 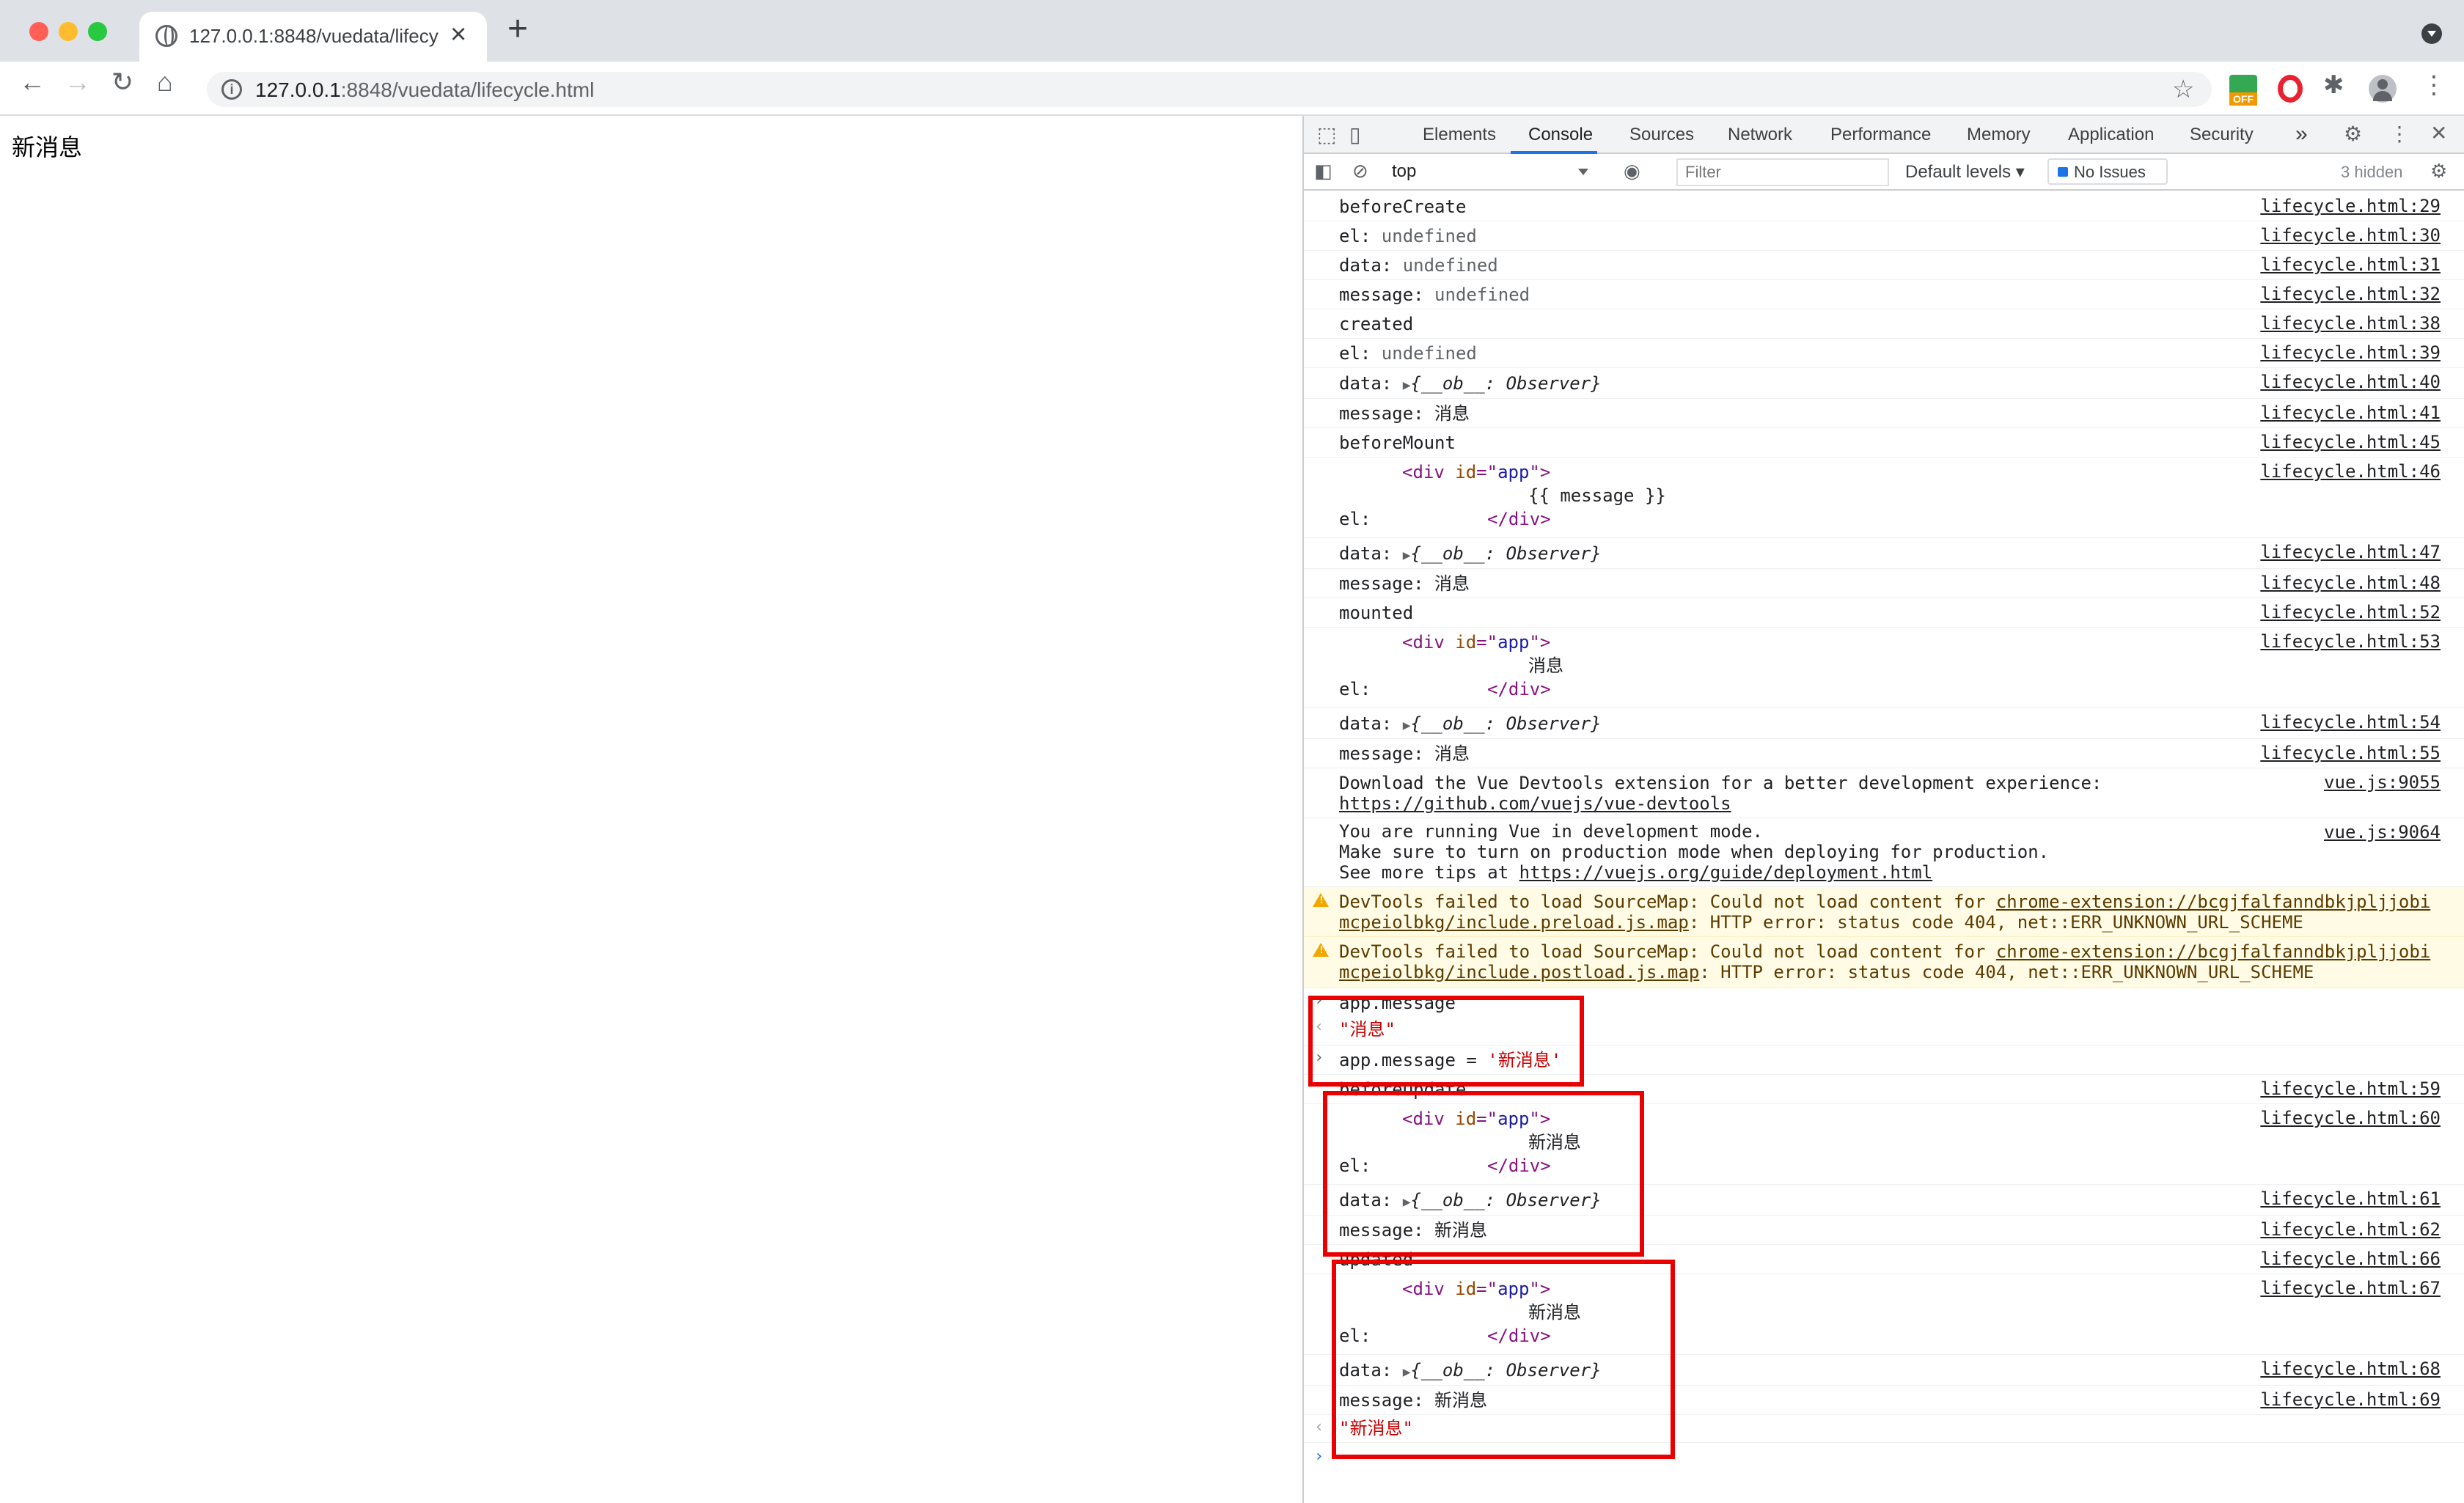 What do you see at coordinates (2350, 471) in the screenshot?
I see `source-link: lifecycle.html:46` at bounding box center [2350, 471].